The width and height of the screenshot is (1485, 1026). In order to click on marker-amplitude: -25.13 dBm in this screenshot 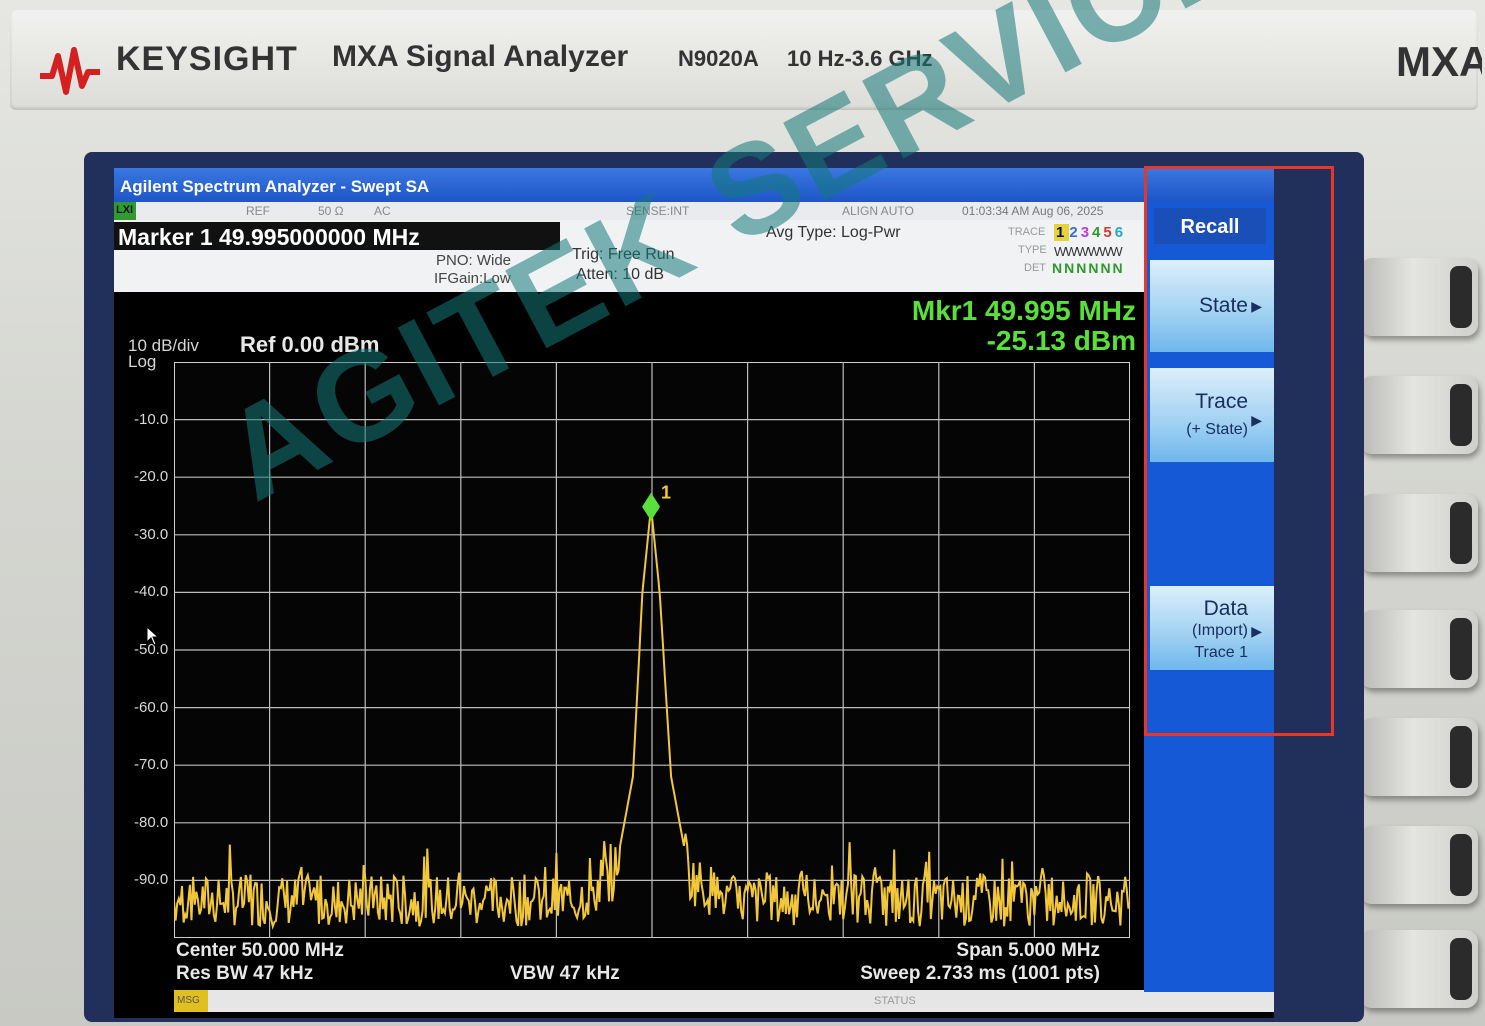, I will do `click(1061, 340)`.